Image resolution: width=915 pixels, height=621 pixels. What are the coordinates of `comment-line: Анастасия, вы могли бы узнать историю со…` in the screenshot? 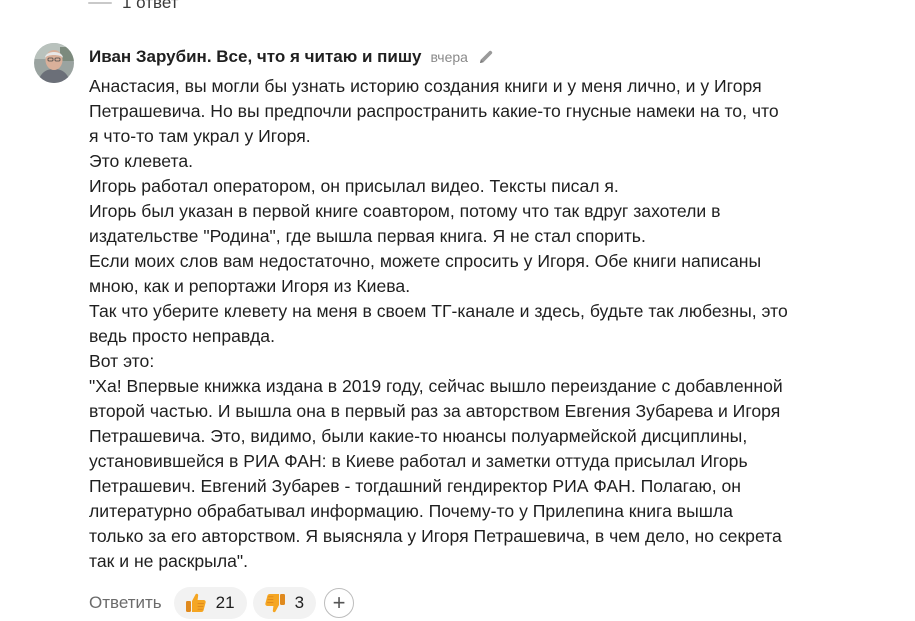 It's located at (425, 86).